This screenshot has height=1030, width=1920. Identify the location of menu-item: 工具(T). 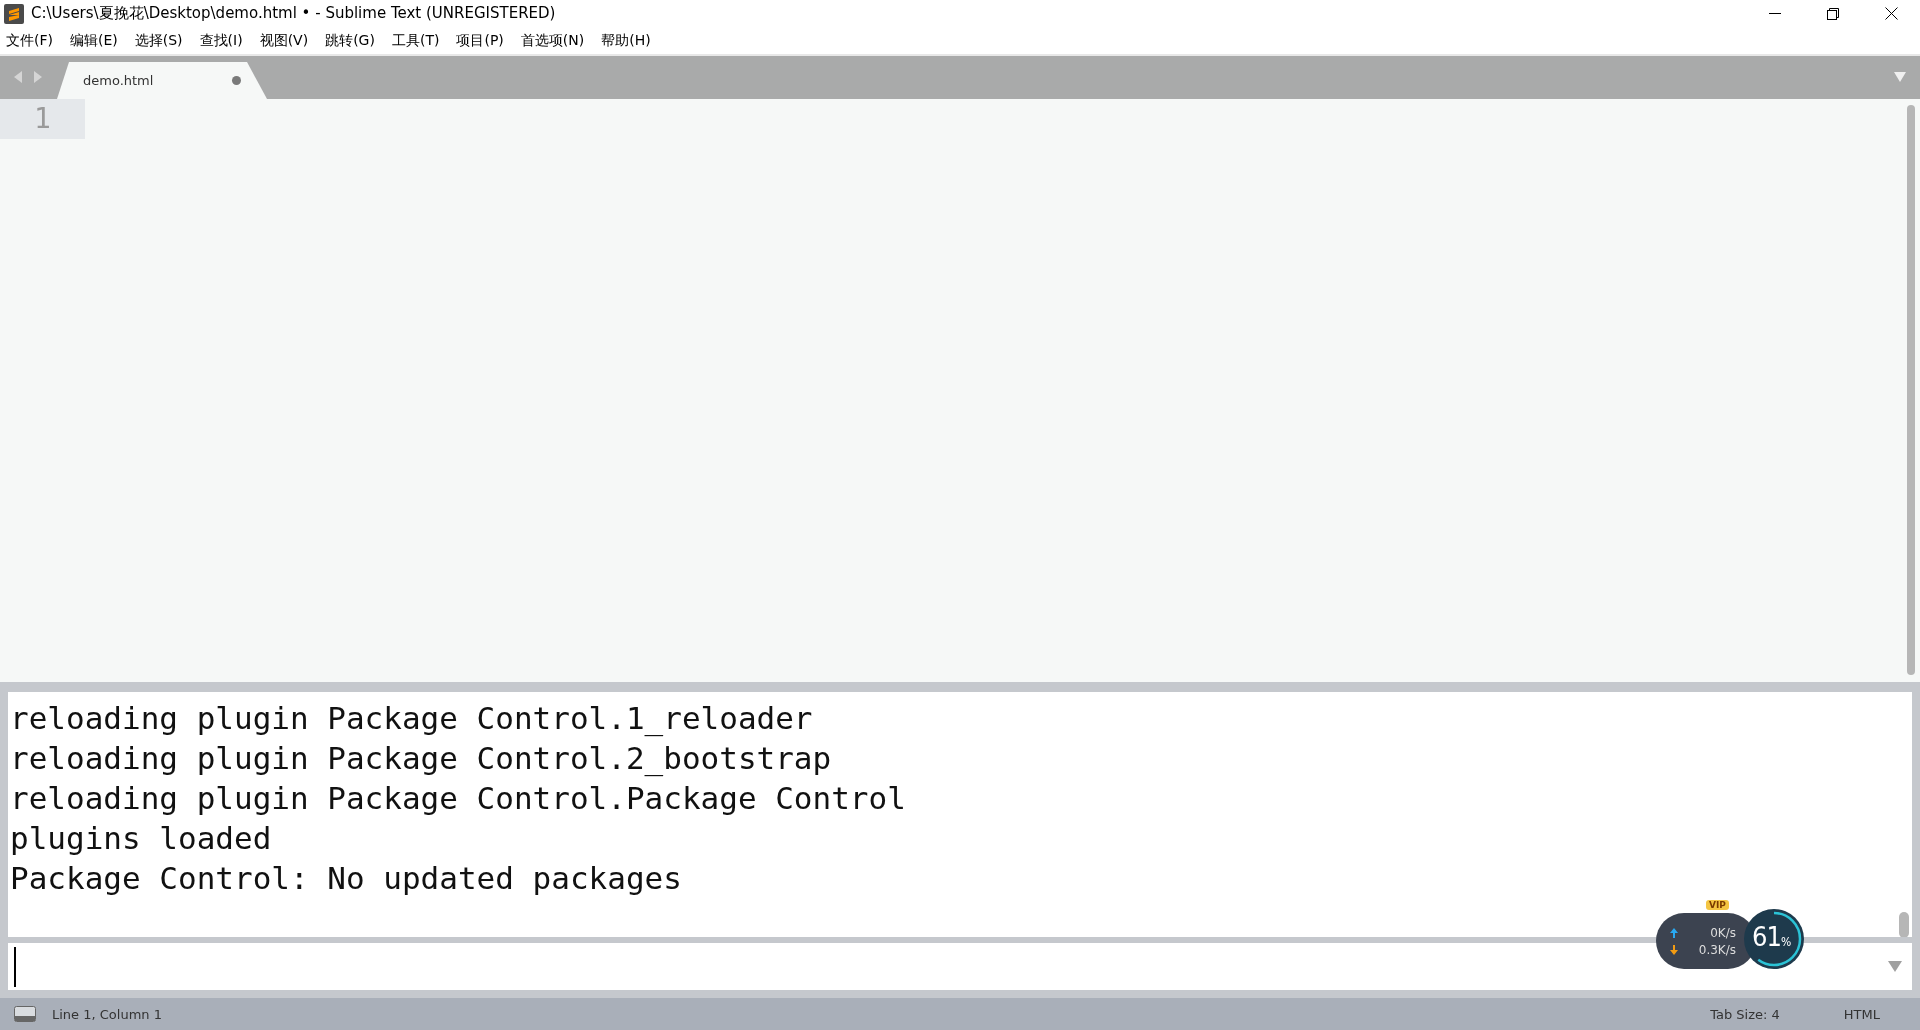
(415, 40).